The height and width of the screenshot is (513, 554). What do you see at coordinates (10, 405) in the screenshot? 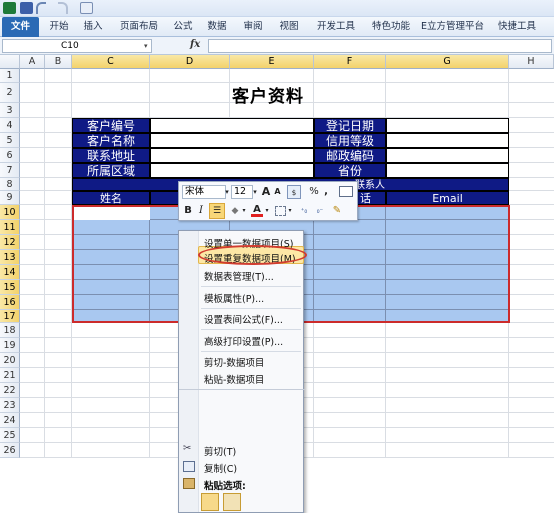
I see `row-header: 23` at bounding box center [10, 405].